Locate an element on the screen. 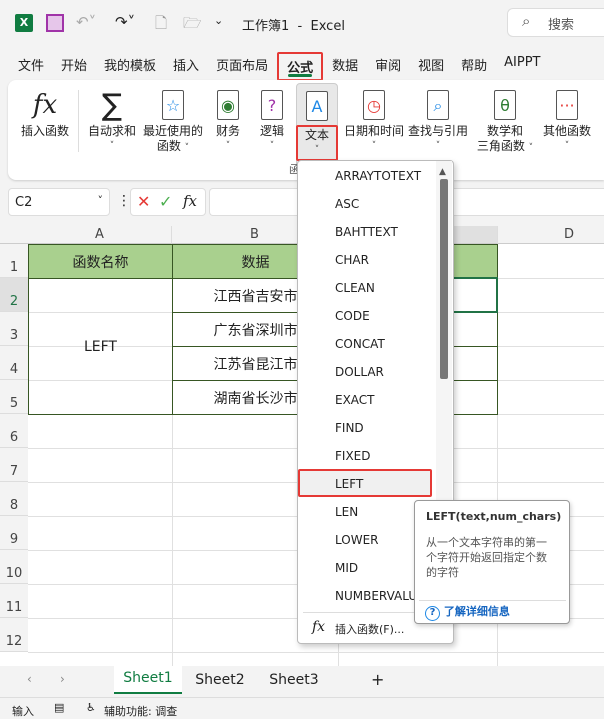 This screenshot has height=719, width=604. search-box: ⌕ 搜索 is located at coordinates (555, 22).